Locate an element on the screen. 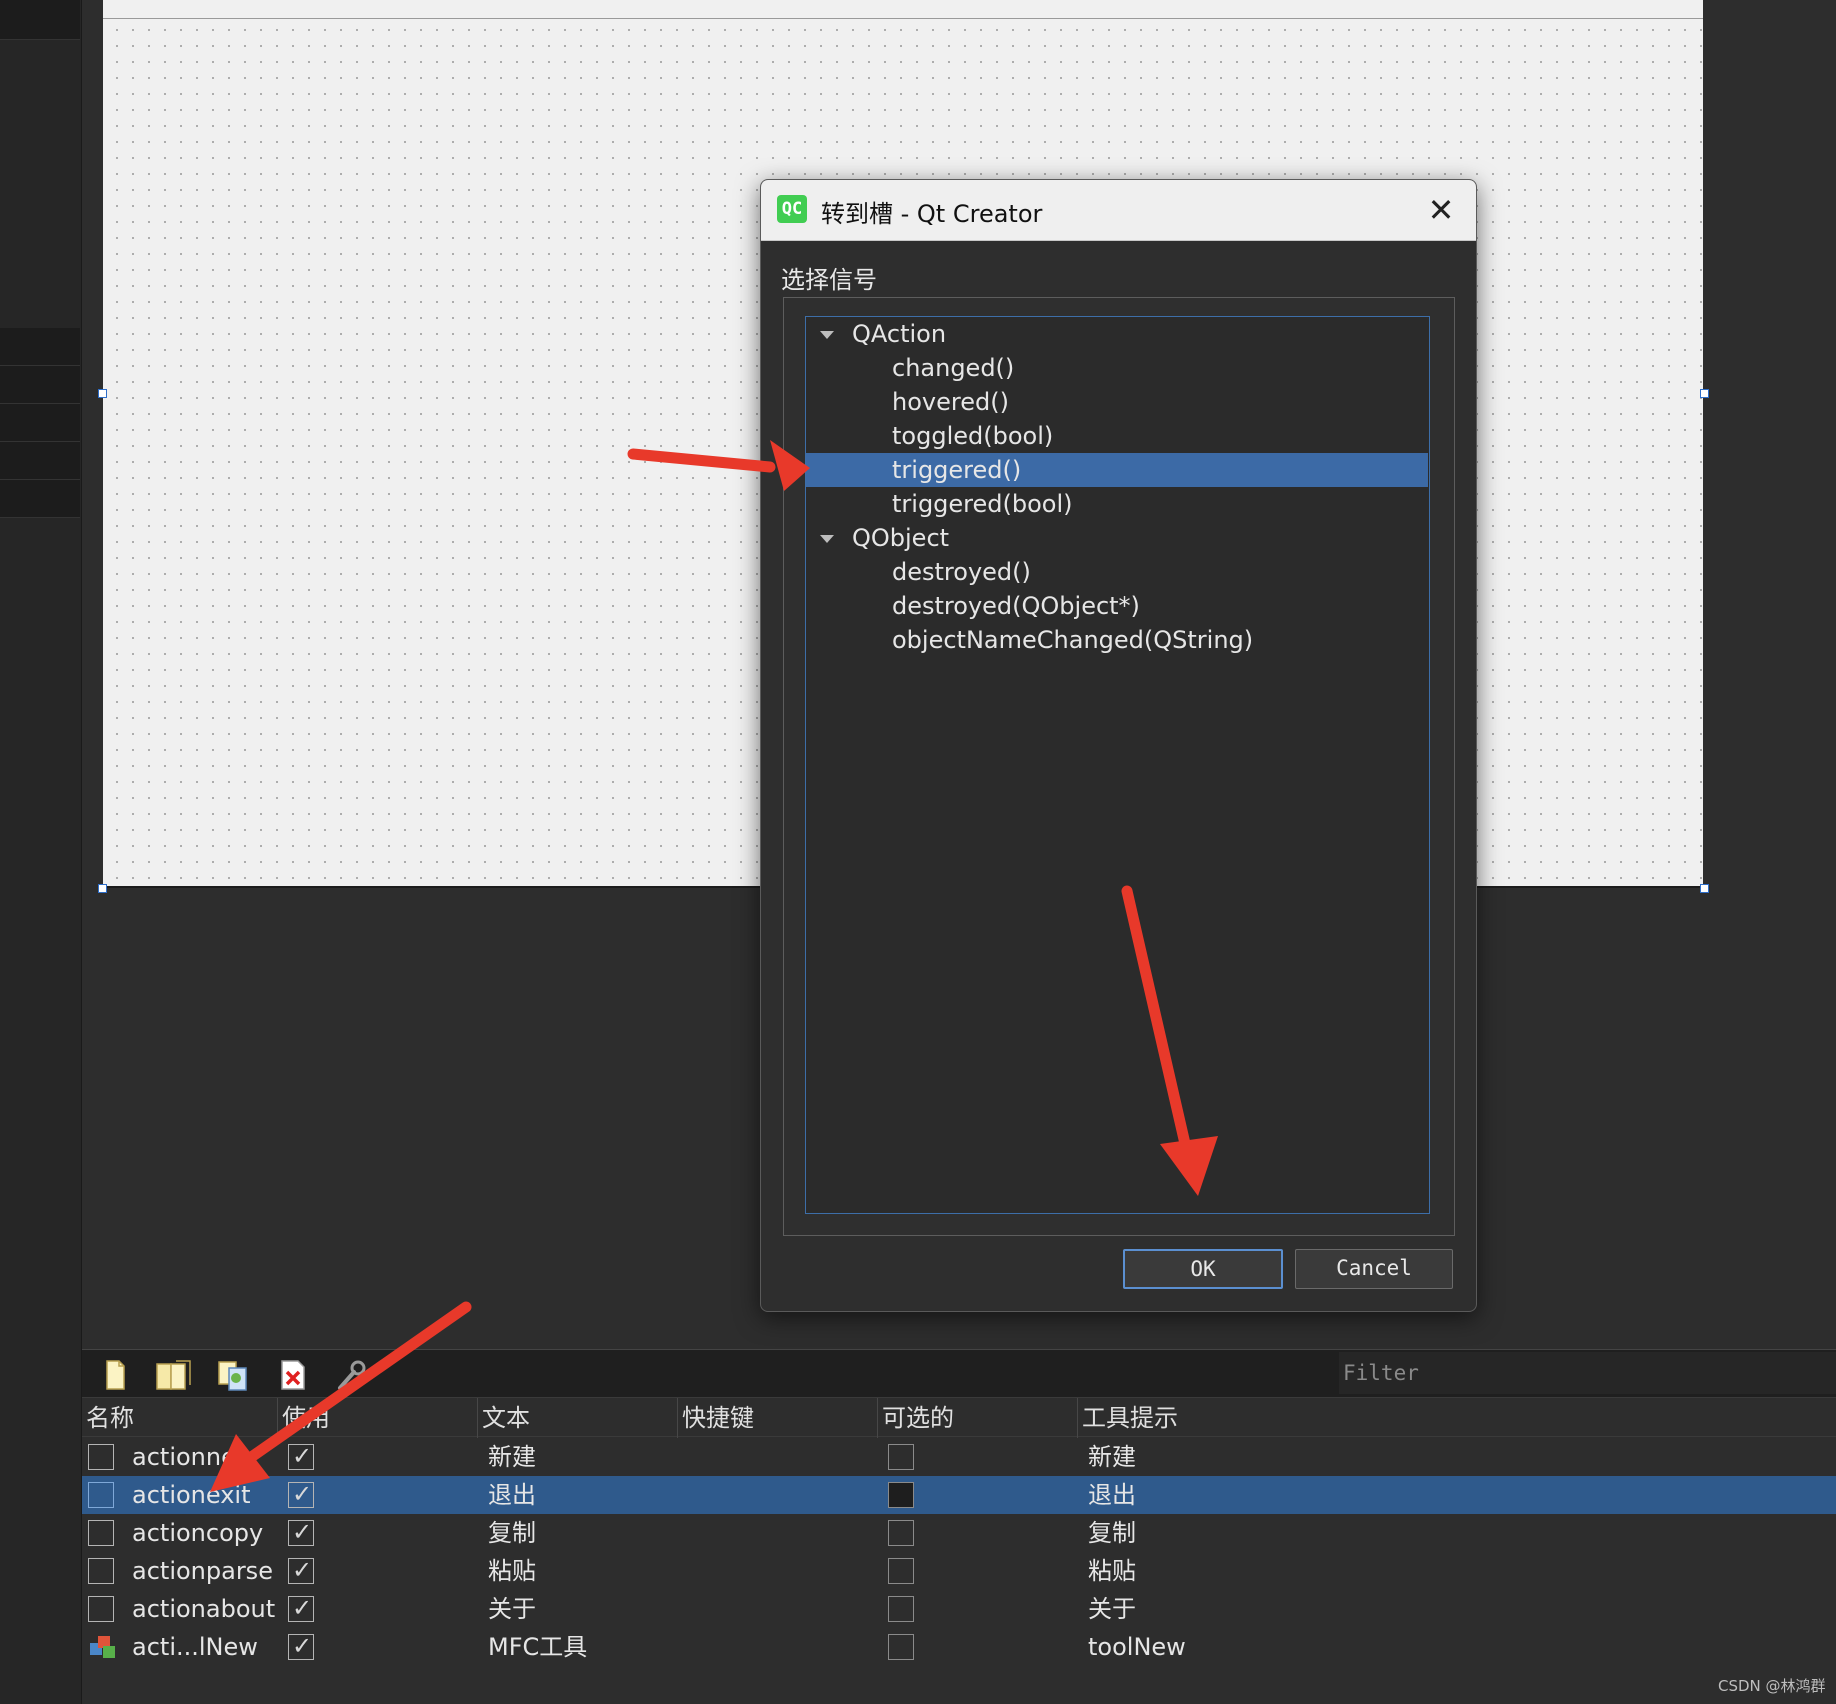 The height and width of the screenshot is (1704, 1836). table-row: actionabout 关于 关于 is located at coordinates (959, 1608).